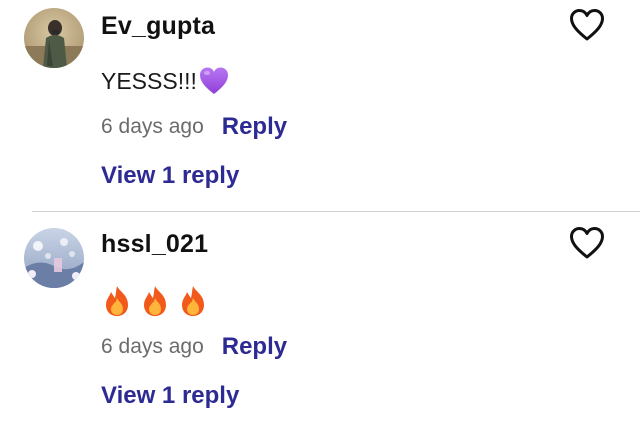  What do you see at coordinates (336, 211) in the screenshot?
I see `comment-divider` at bounding box center [336, 211].